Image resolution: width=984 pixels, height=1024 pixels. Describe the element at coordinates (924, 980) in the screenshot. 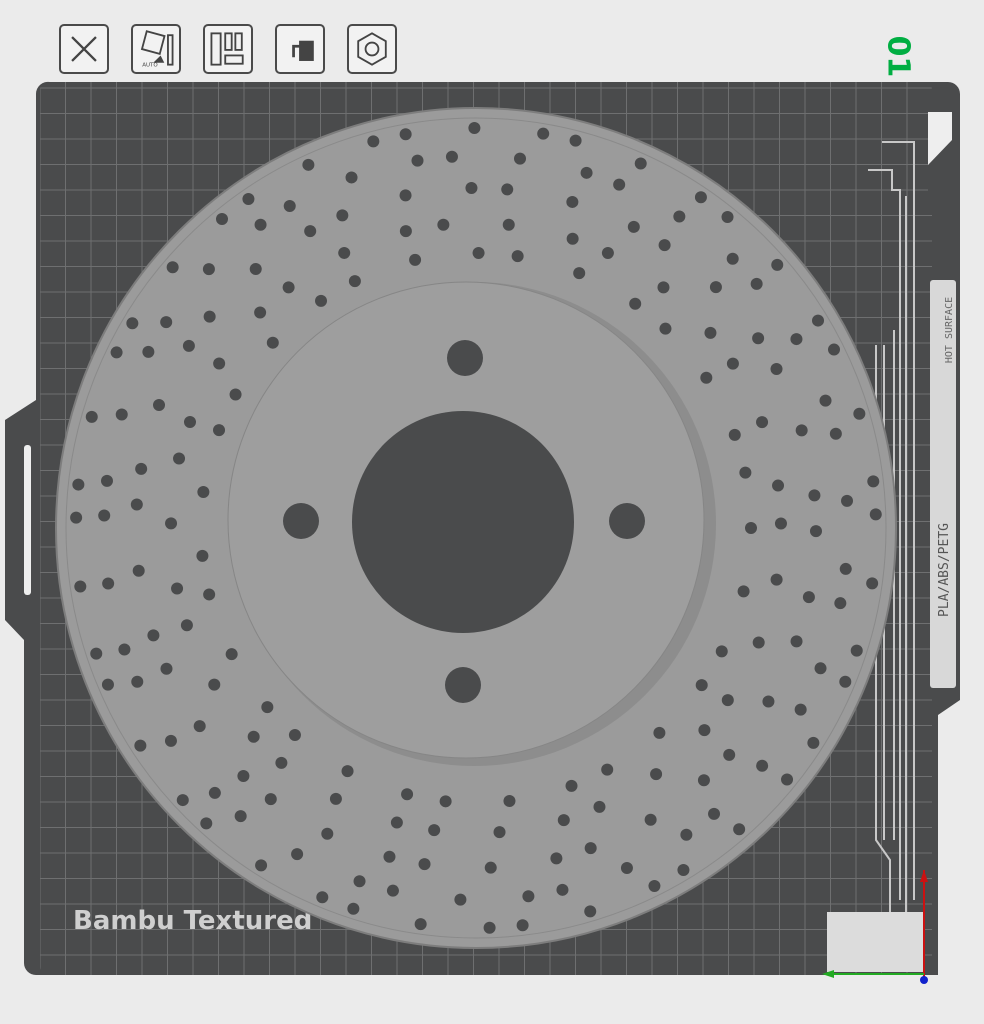

I see `z-axis` at that location.